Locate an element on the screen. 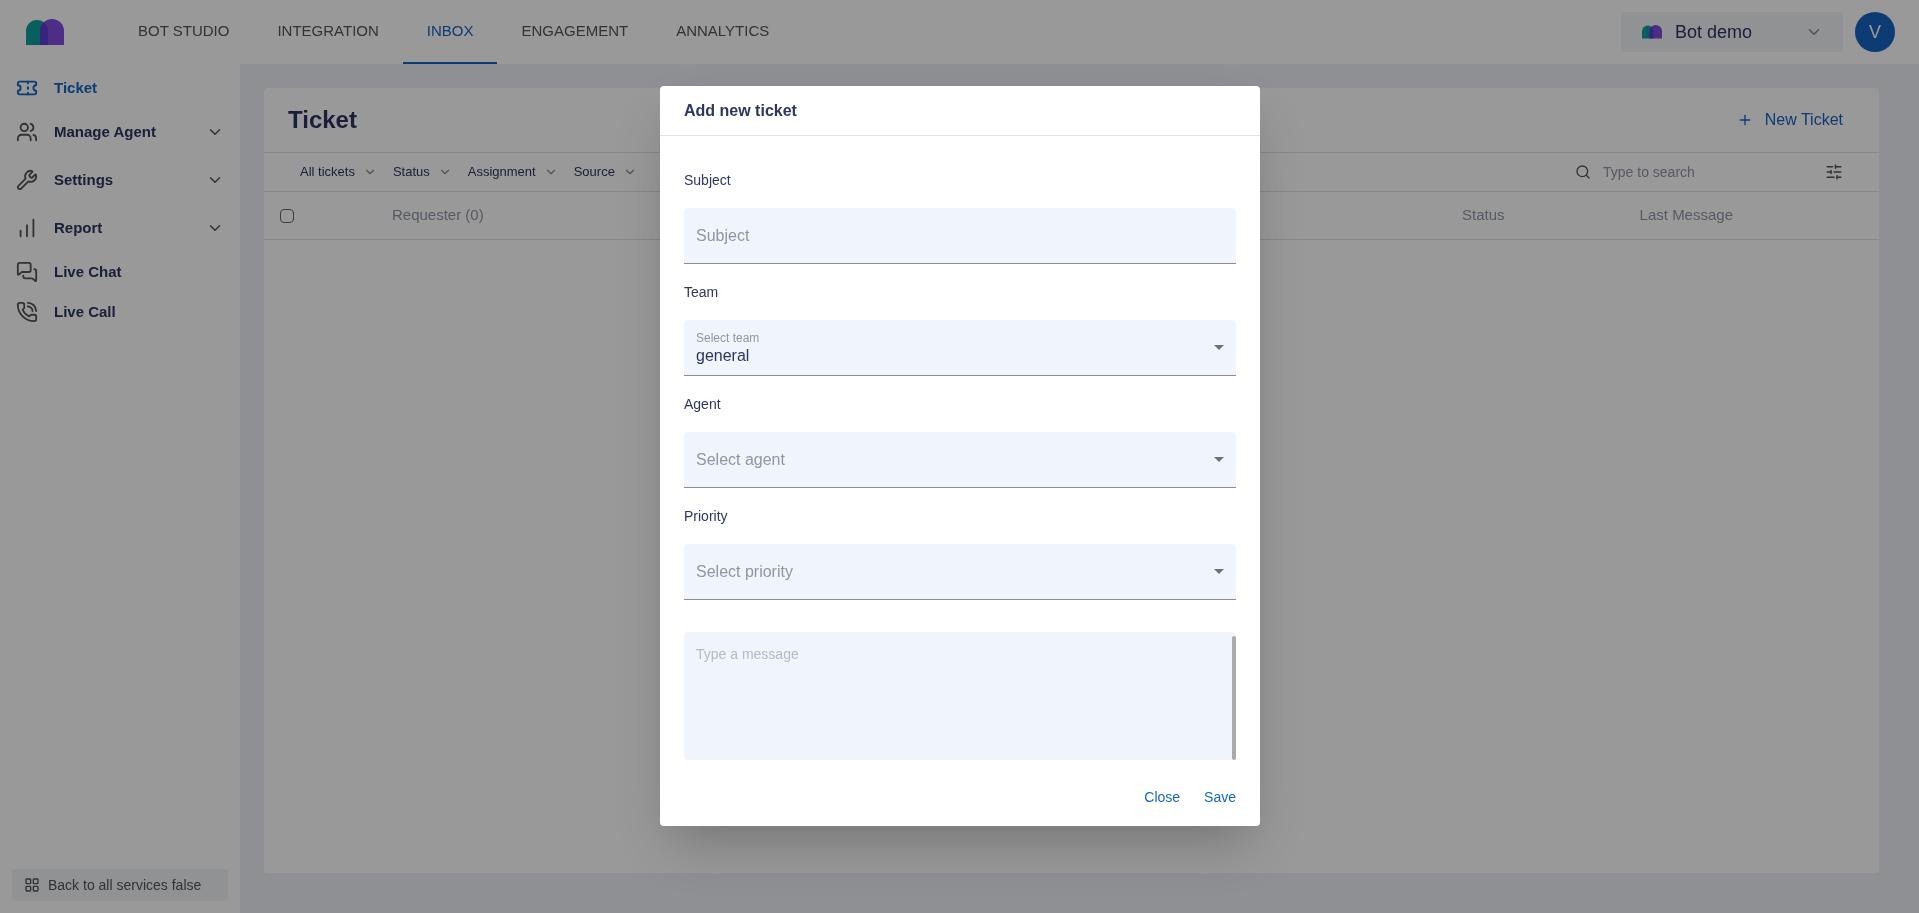  floating-label: Select team is located at coordinates (728, 337).